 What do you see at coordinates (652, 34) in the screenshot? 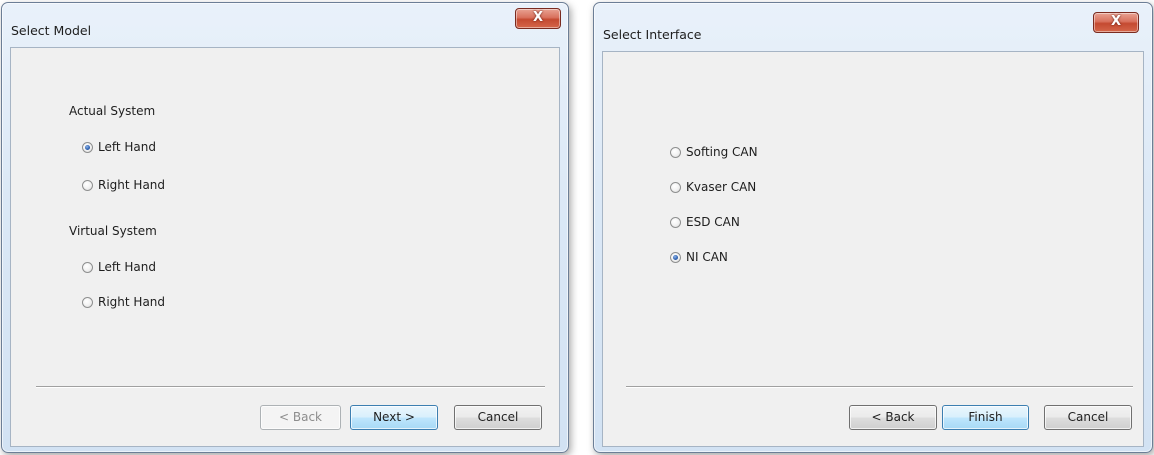
I see `dialog-title: Select Interface` at bounding box center [652, 34].